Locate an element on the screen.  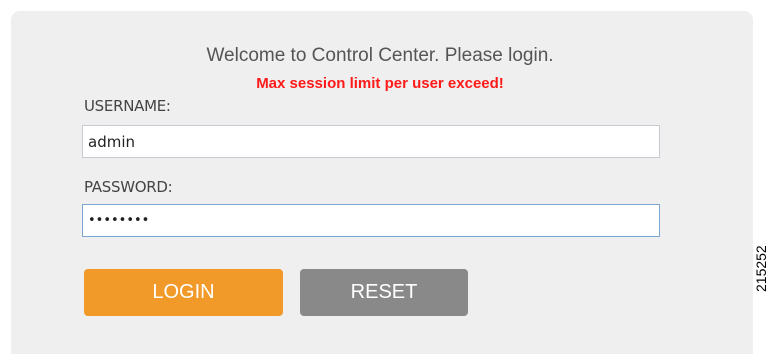
password-label: PASSWORD: is located at coordinates (128, 187).